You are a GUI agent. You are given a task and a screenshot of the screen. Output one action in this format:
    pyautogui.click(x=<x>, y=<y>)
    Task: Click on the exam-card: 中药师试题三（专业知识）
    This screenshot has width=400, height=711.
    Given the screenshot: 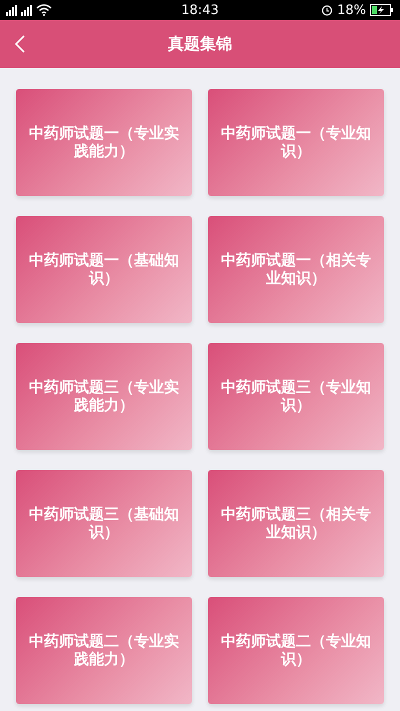 What is the action you would take?
    pyautogui.click(x=296, y=396)
    